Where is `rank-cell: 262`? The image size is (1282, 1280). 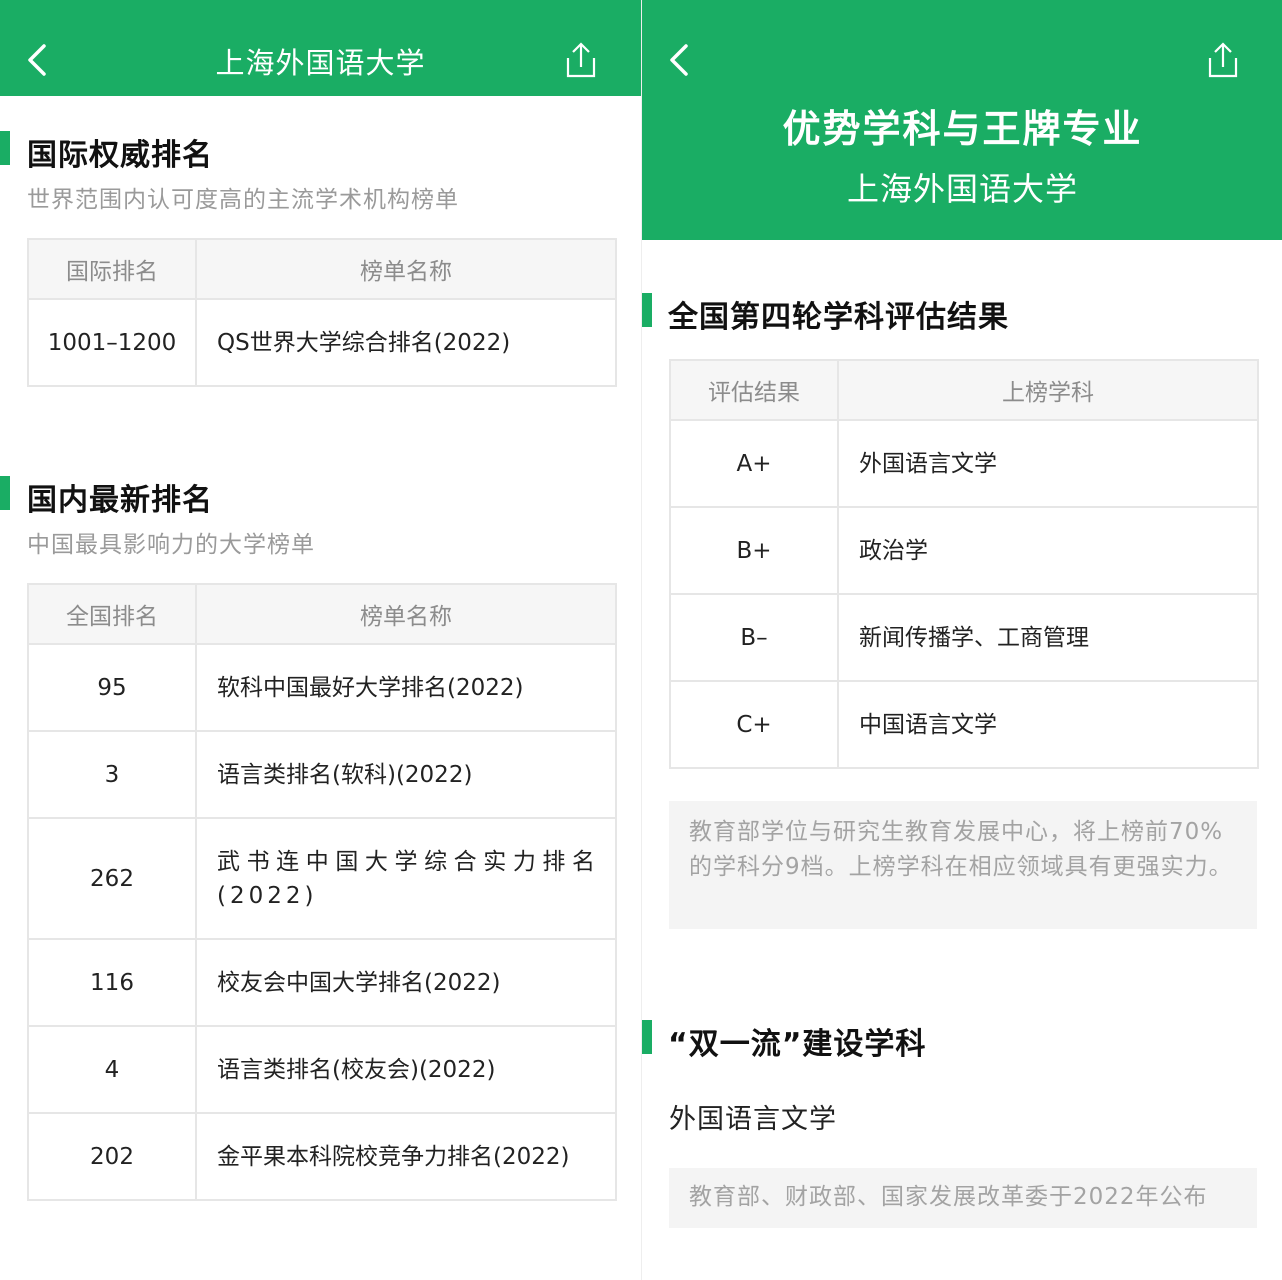
rank-cell: 262 is located at coordinates (112, 878).